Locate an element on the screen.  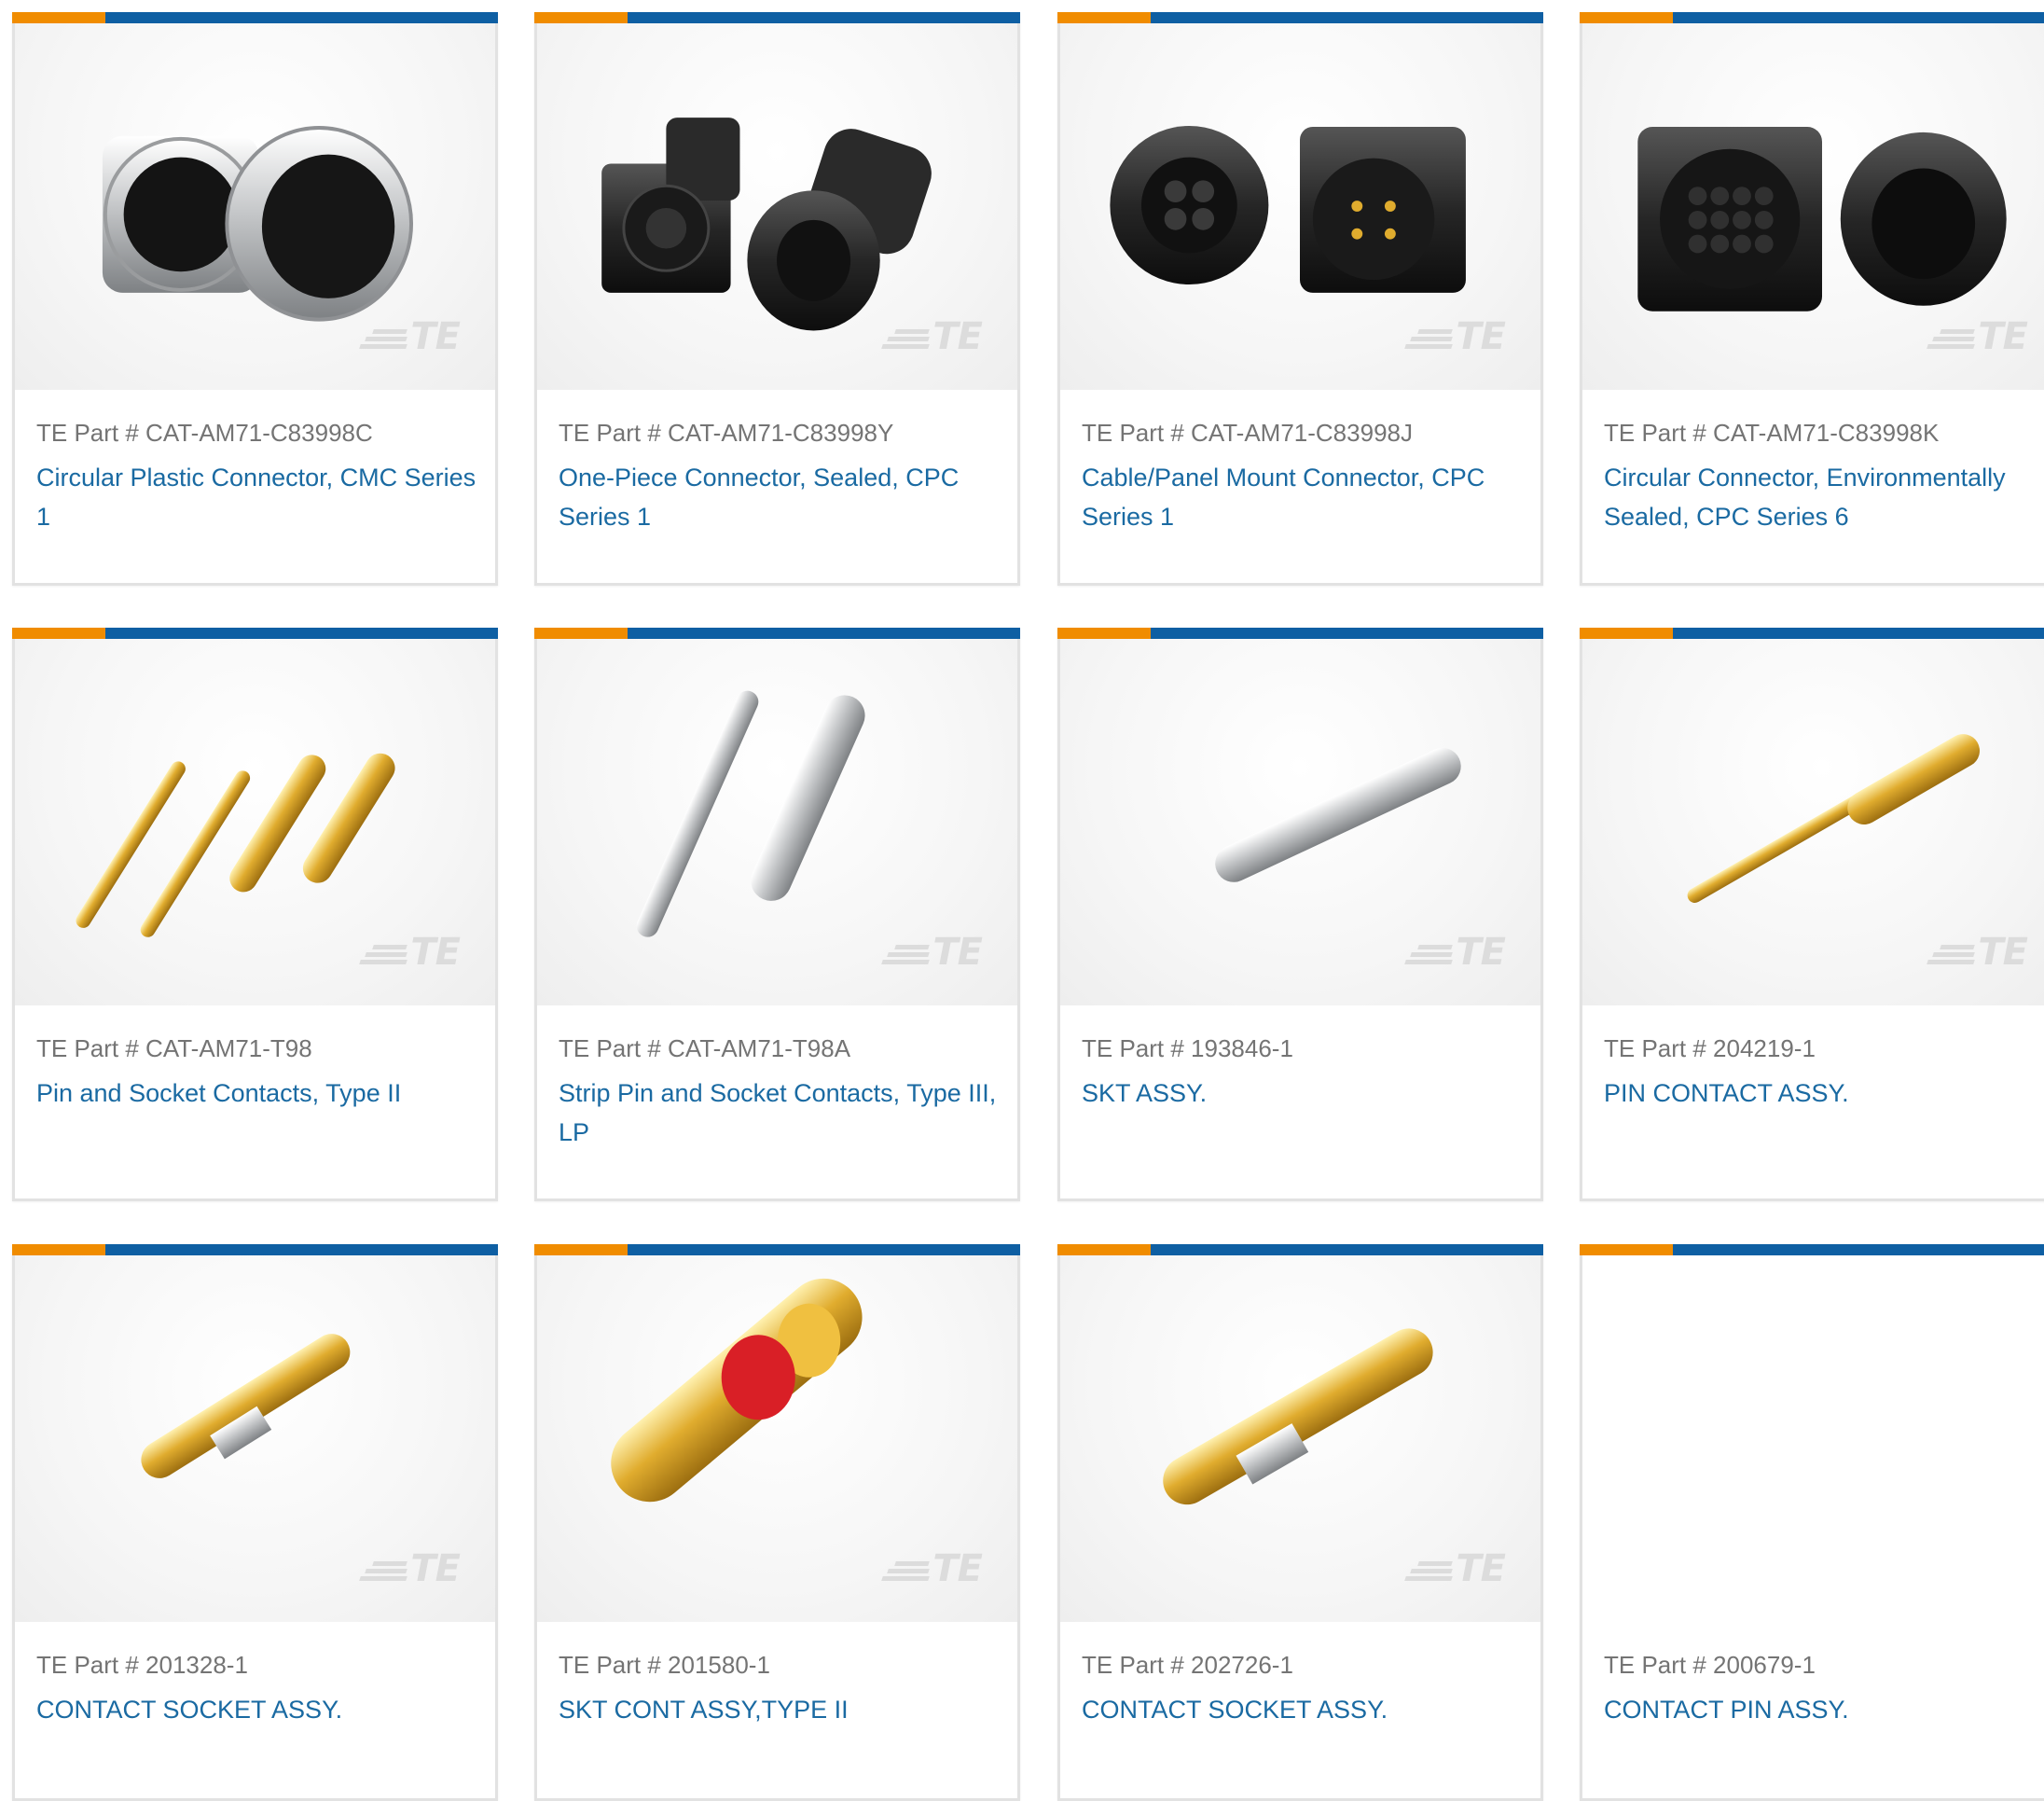
product-card: TE TE Part # 201328-1 CONTACT SOCKET ASSY. is located at coordinates (255, 1522).